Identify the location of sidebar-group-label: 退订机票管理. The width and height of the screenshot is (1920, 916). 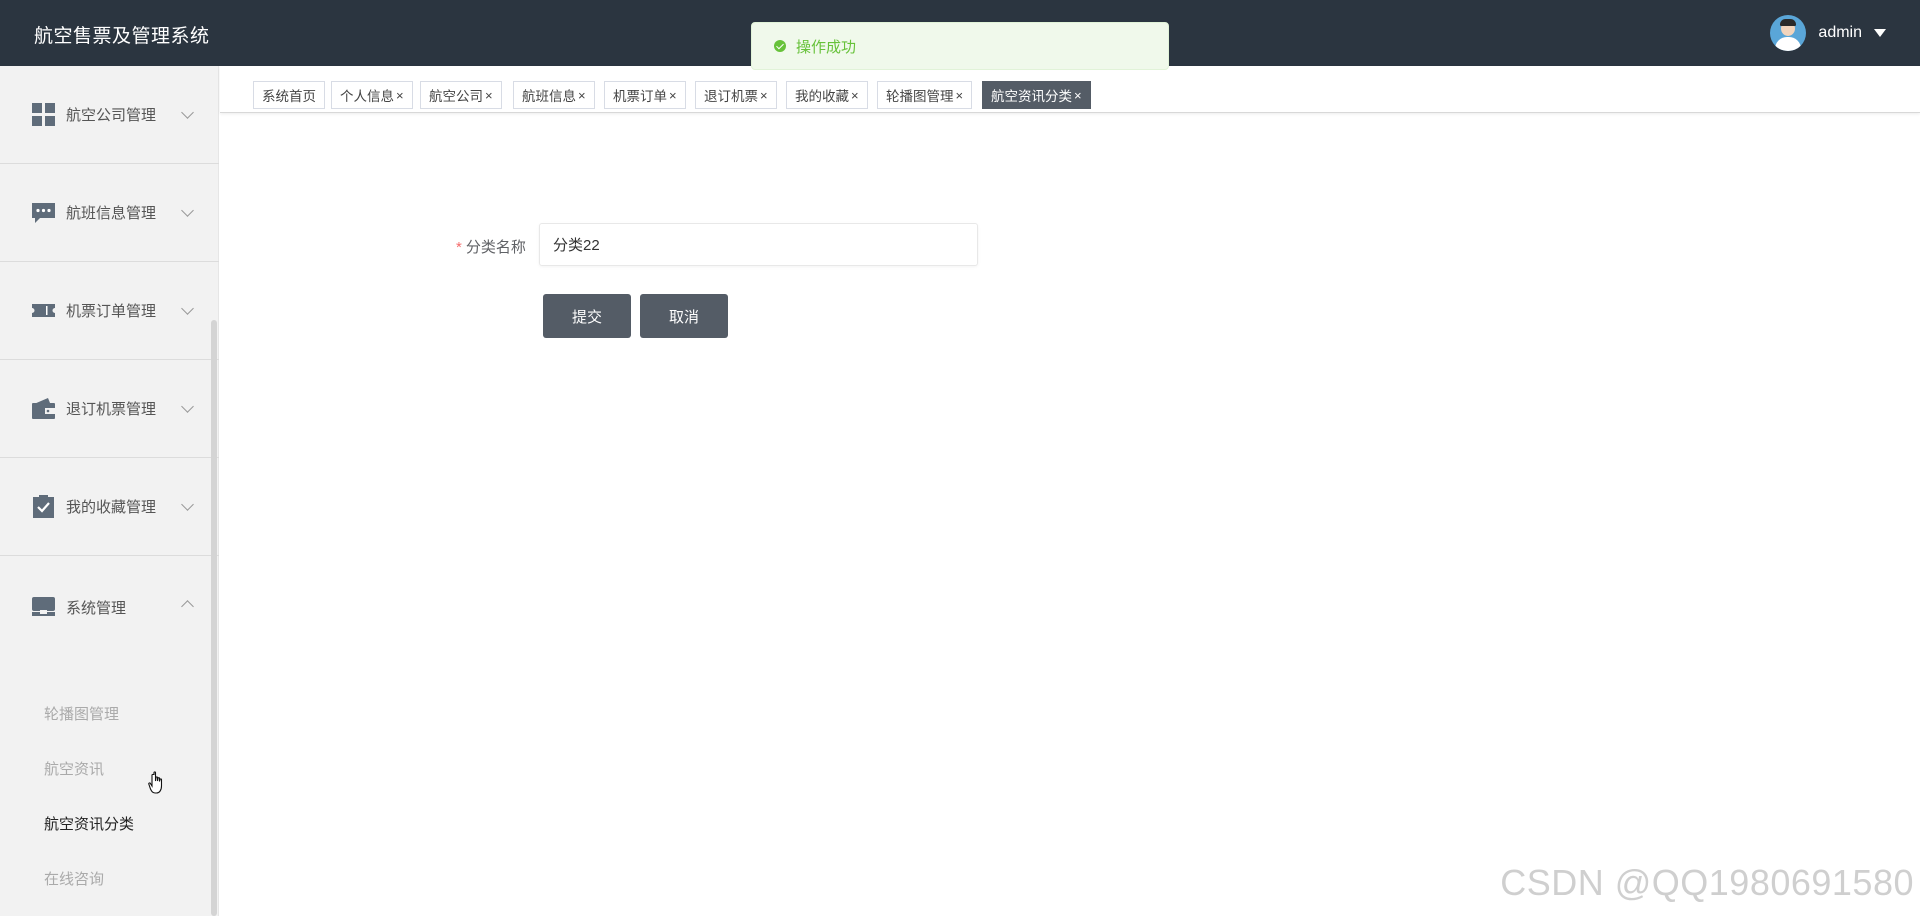
(111, 409).